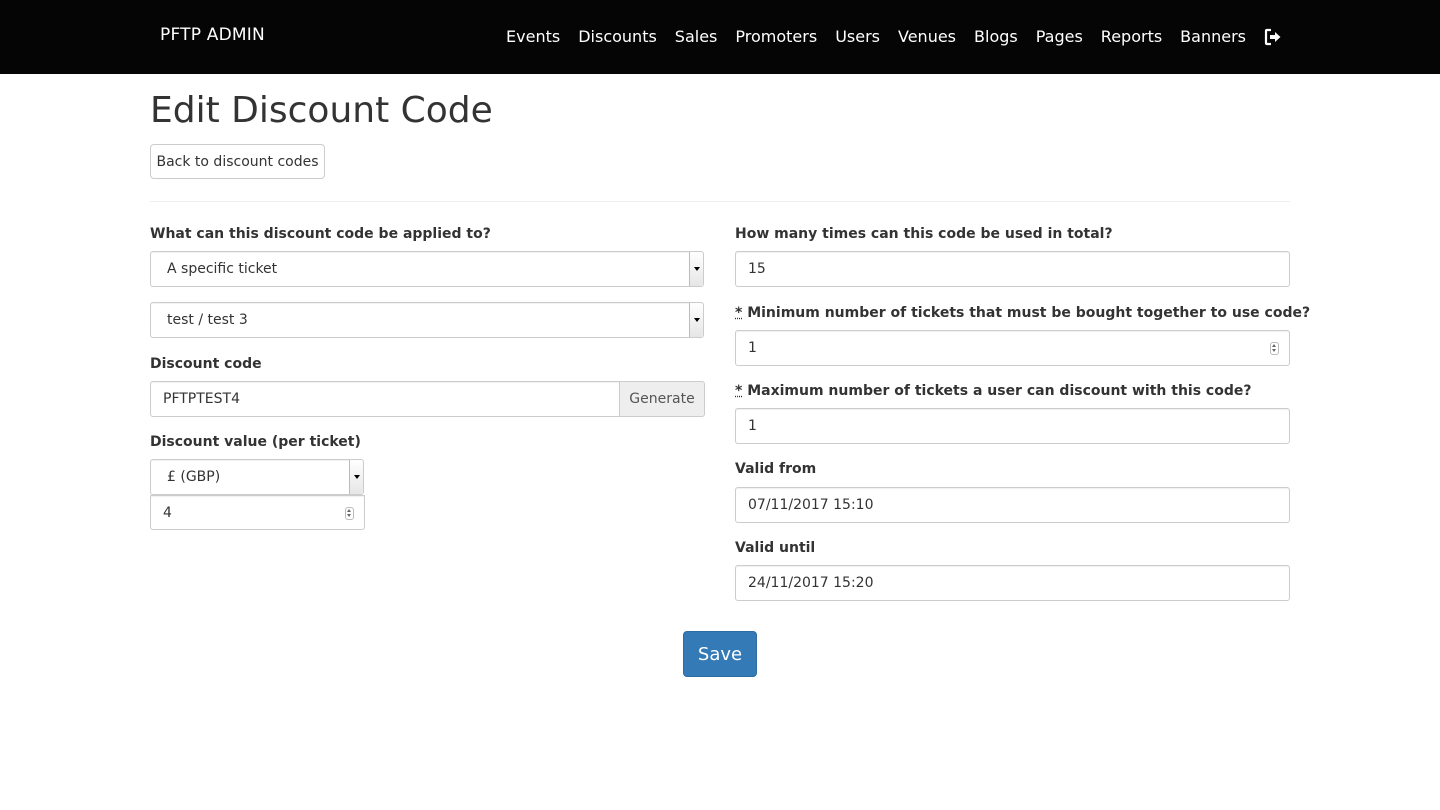 This screenshot has width=1440, height=810. What do you see at coordinates (427, 269) in the screenshot?
I see `applies-to-select: A specific ticket` at bounding box center [427, 269].